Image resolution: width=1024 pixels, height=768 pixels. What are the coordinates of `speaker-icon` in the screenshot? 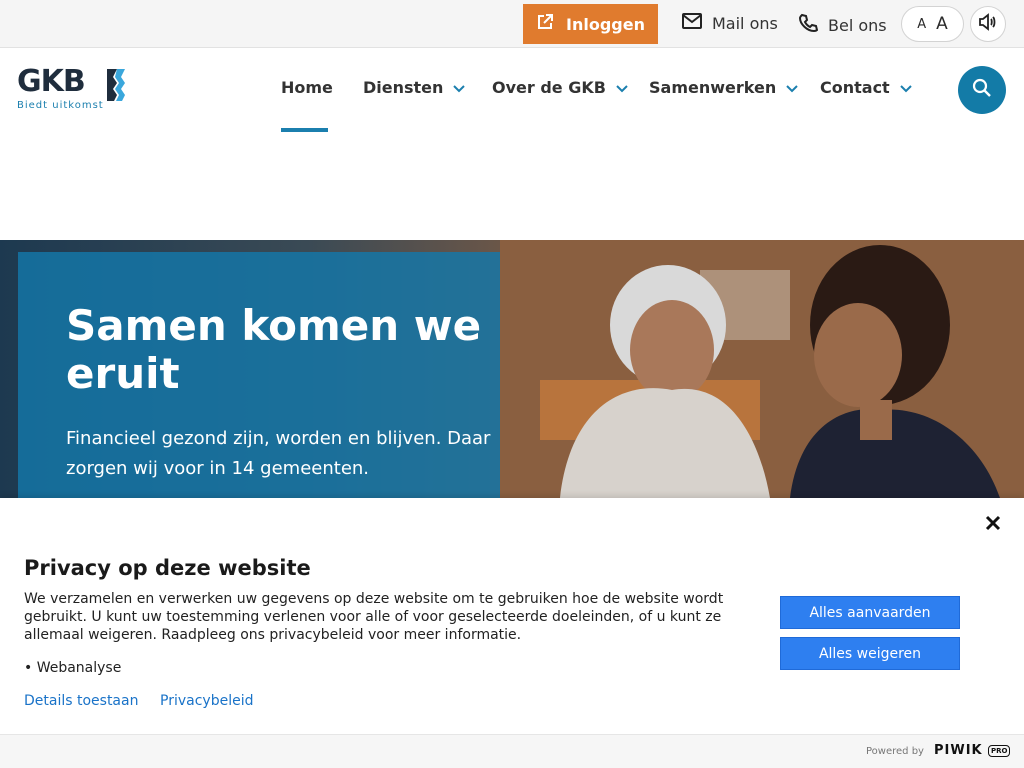 It's located at (988, 24).